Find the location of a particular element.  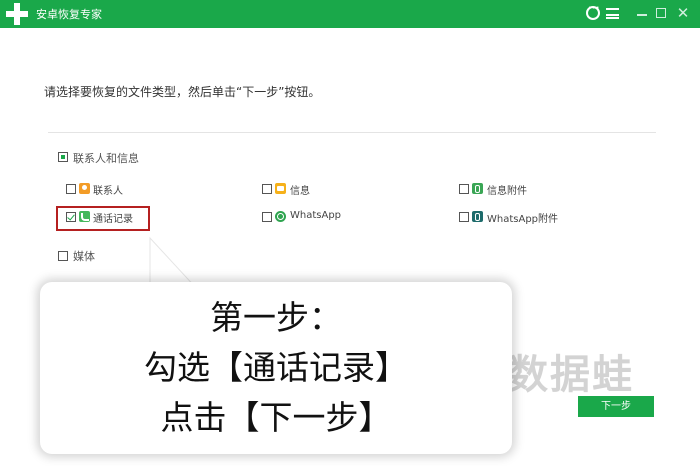

group-checkbox-media is located at coordinates (63, 256).